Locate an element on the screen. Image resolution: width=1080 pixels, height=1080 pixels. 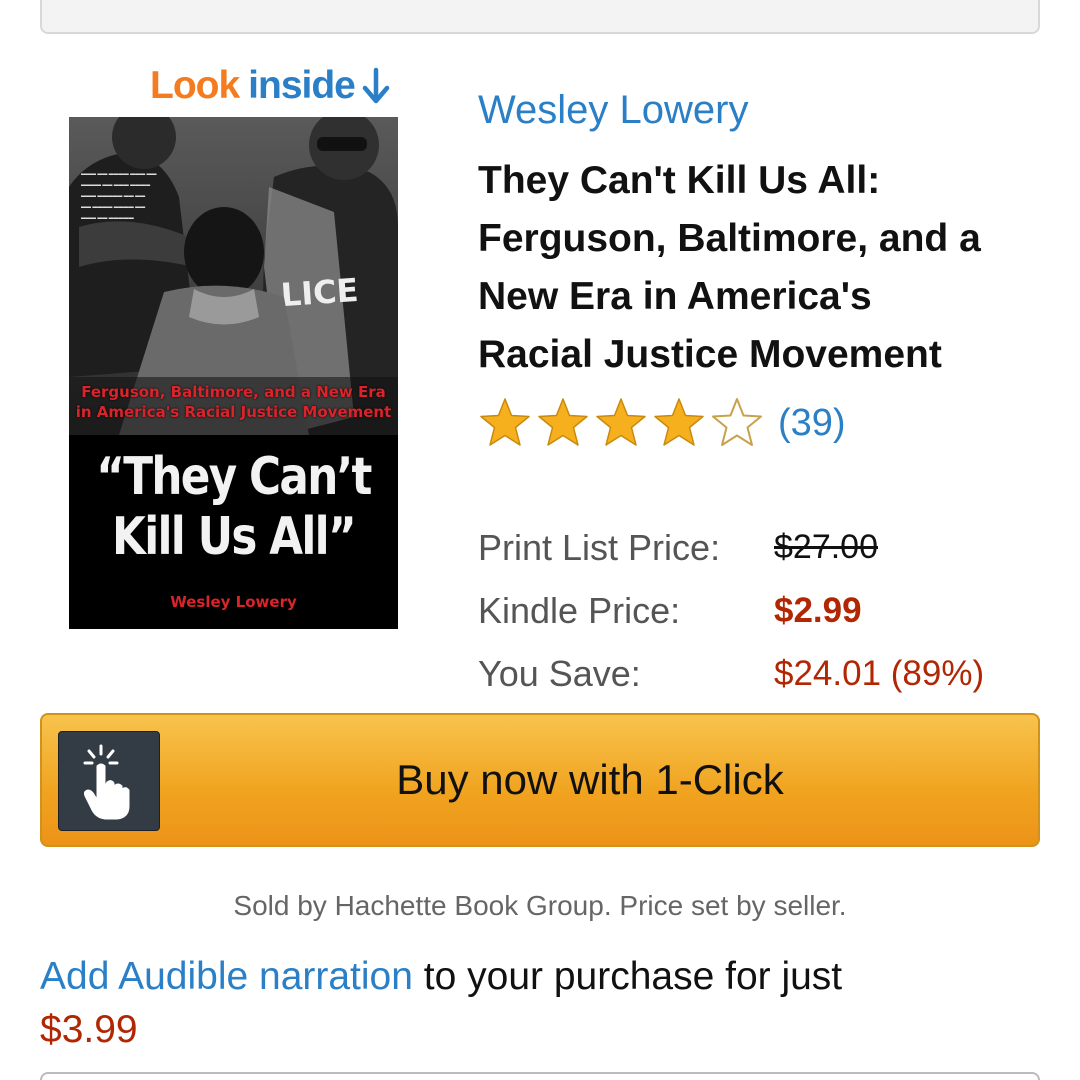
audible-text: to your purchase for just is located at coordinates (627, 976).